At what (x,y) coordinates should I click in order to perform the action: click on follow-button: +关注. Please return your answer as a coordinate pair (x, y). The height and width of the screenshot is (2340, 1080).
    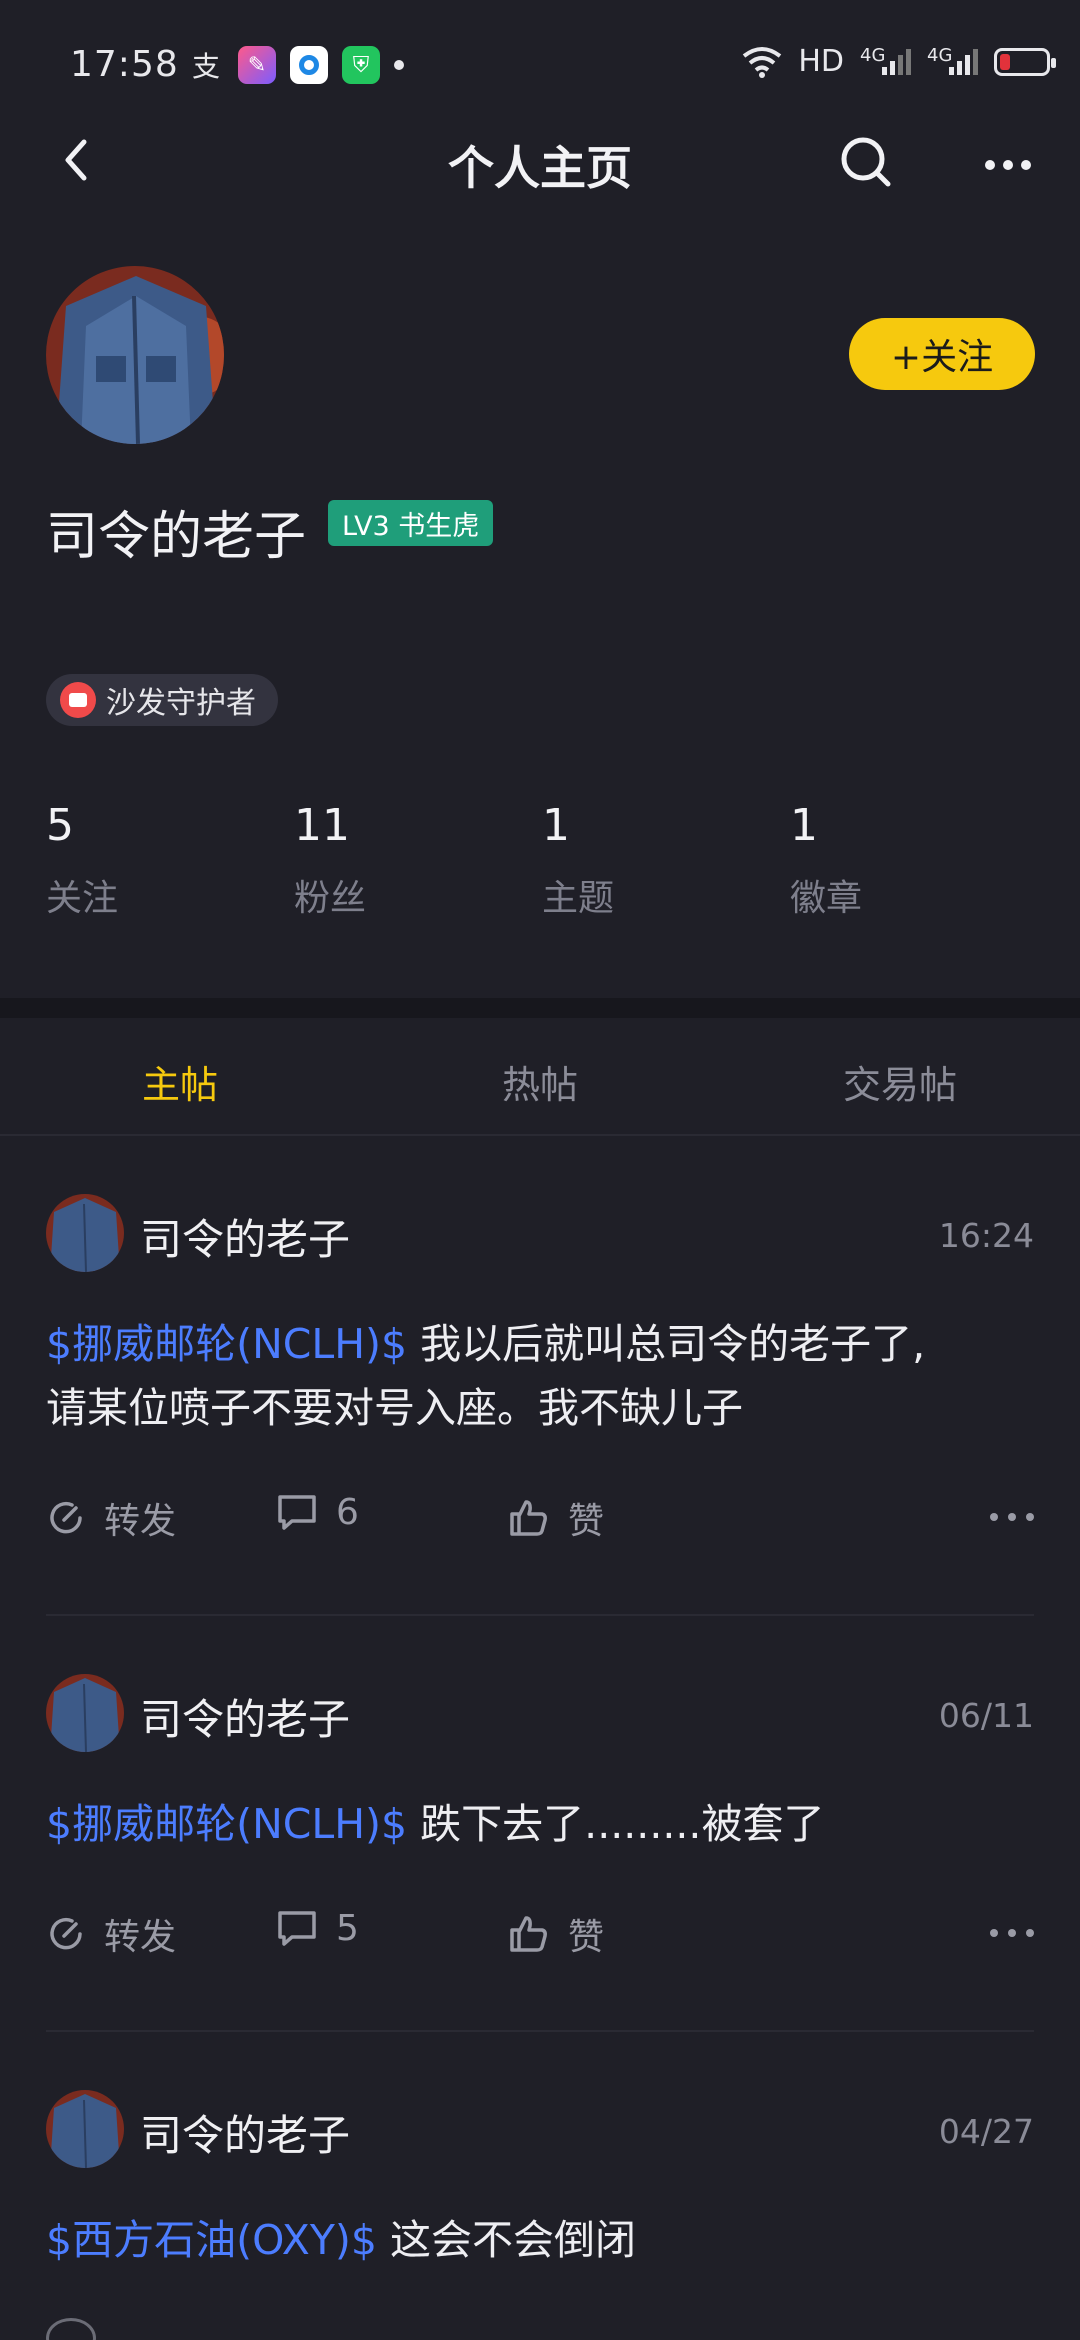
    Looking at the image, I should click on (942, 354).